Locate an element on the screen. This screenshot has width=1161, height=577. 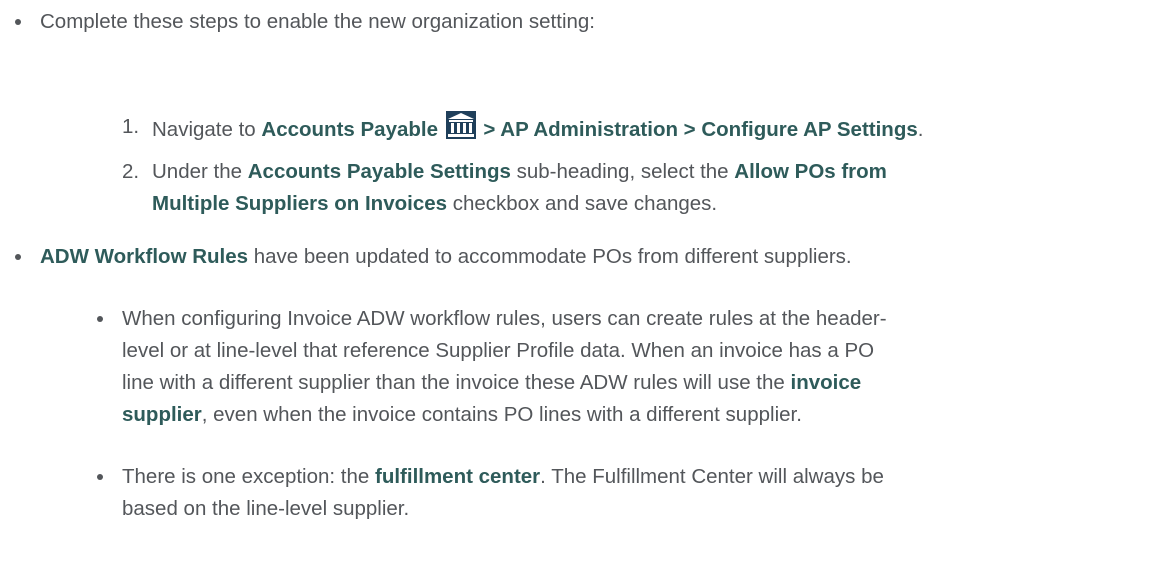
invoice-supplier-term-part2: supplier is located at coordinates (162, 414).